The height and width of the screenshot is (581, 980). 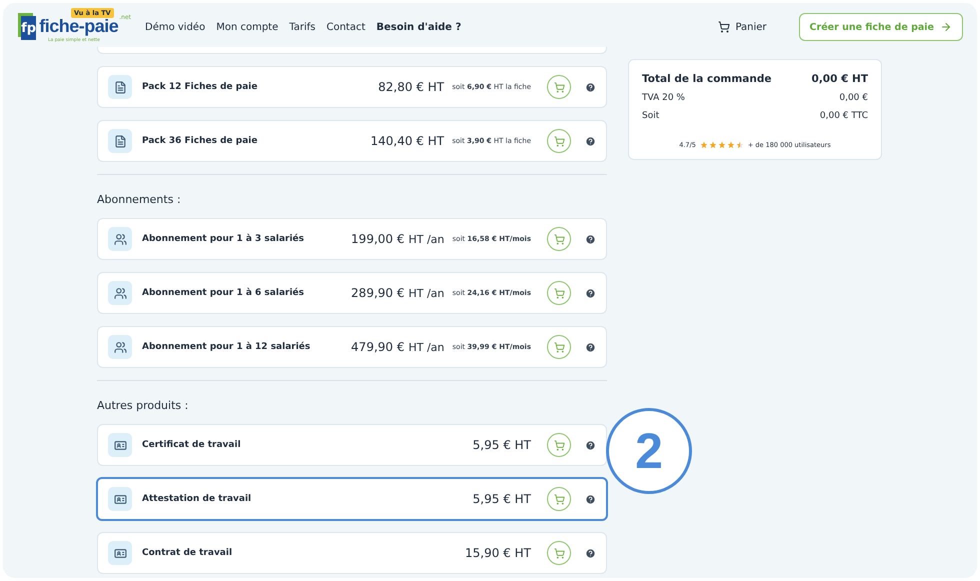 What do you see at coordinates (844, 116) in the screenshot?
I see `summary-value: 0,00 € TTC` at bounding box center [844, 116].